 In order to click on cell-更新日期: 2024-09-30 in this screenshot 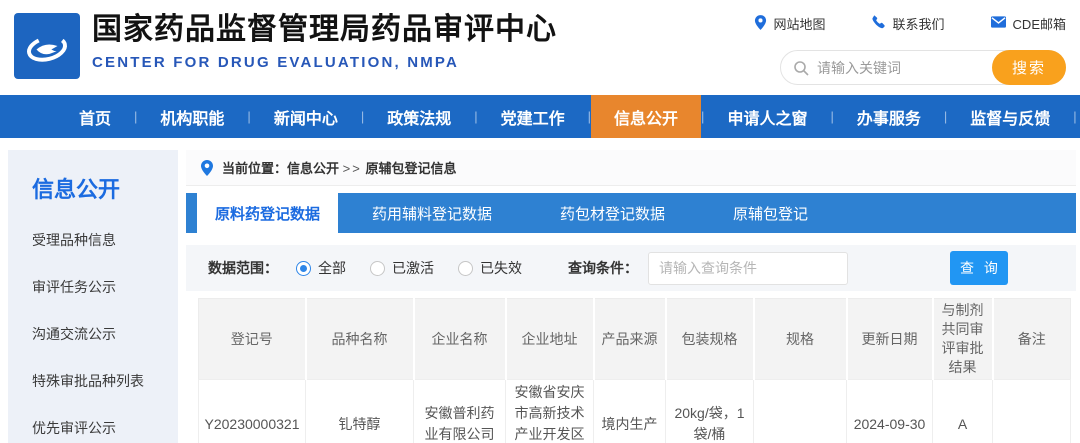, I will do `click(889, 411)`.